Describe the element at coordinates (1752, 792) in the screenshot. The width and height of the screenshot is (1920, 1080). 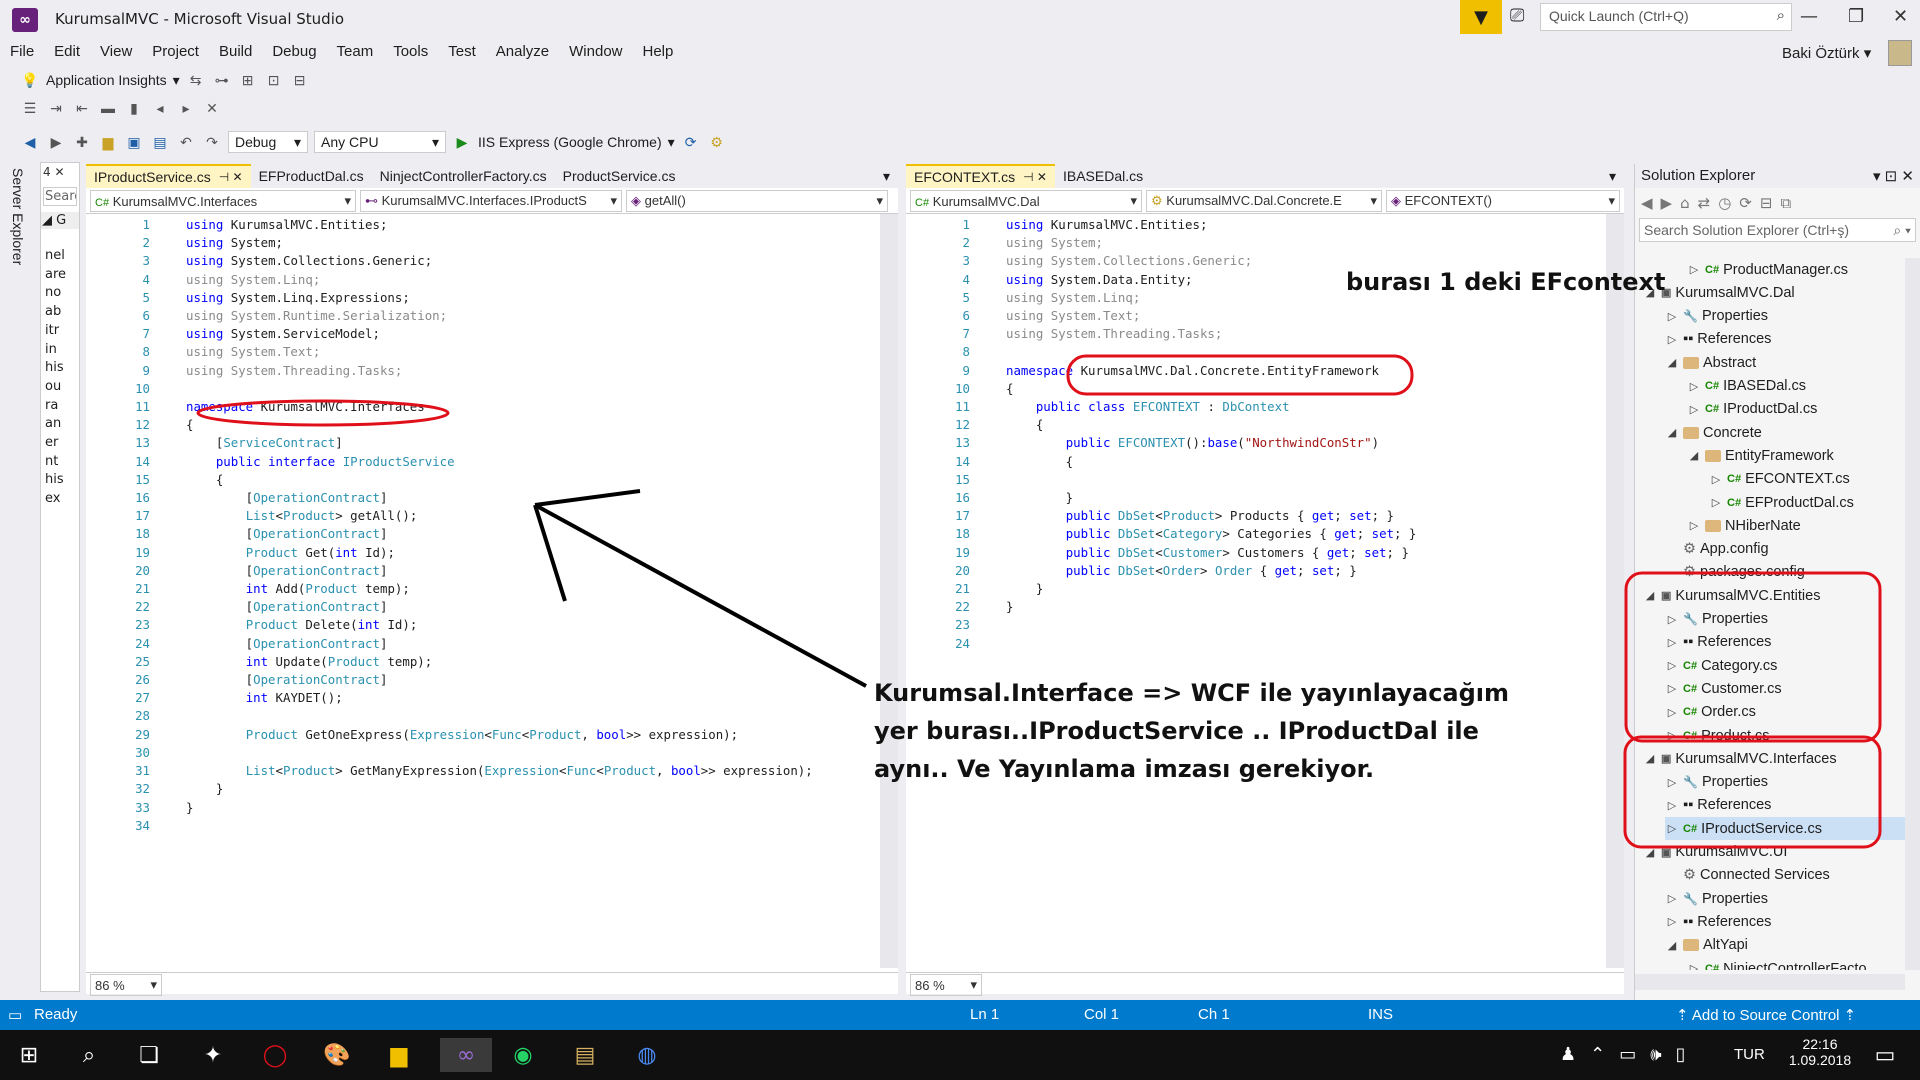
I see `interfaces-project-highlight` at that location.